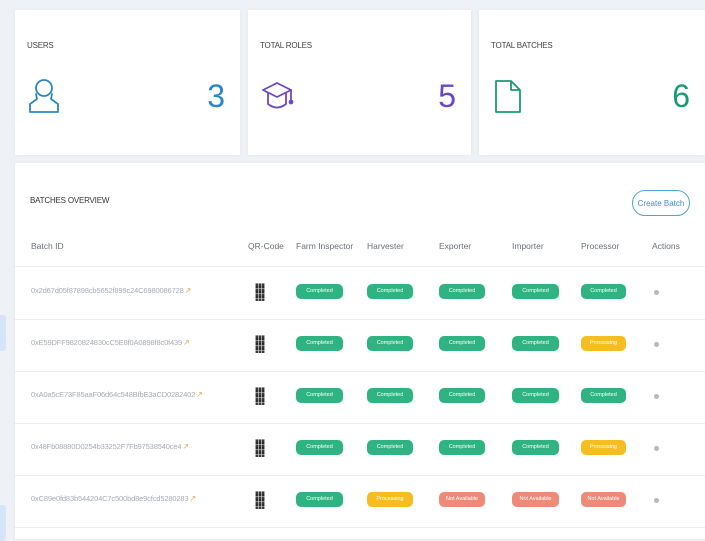 The height and width of the screenshot is (541, 705). I want to click on batch-id-text: 0xC89e0fd83b544204C7c500bd8e9cfcd5280283, so click(110, 498).